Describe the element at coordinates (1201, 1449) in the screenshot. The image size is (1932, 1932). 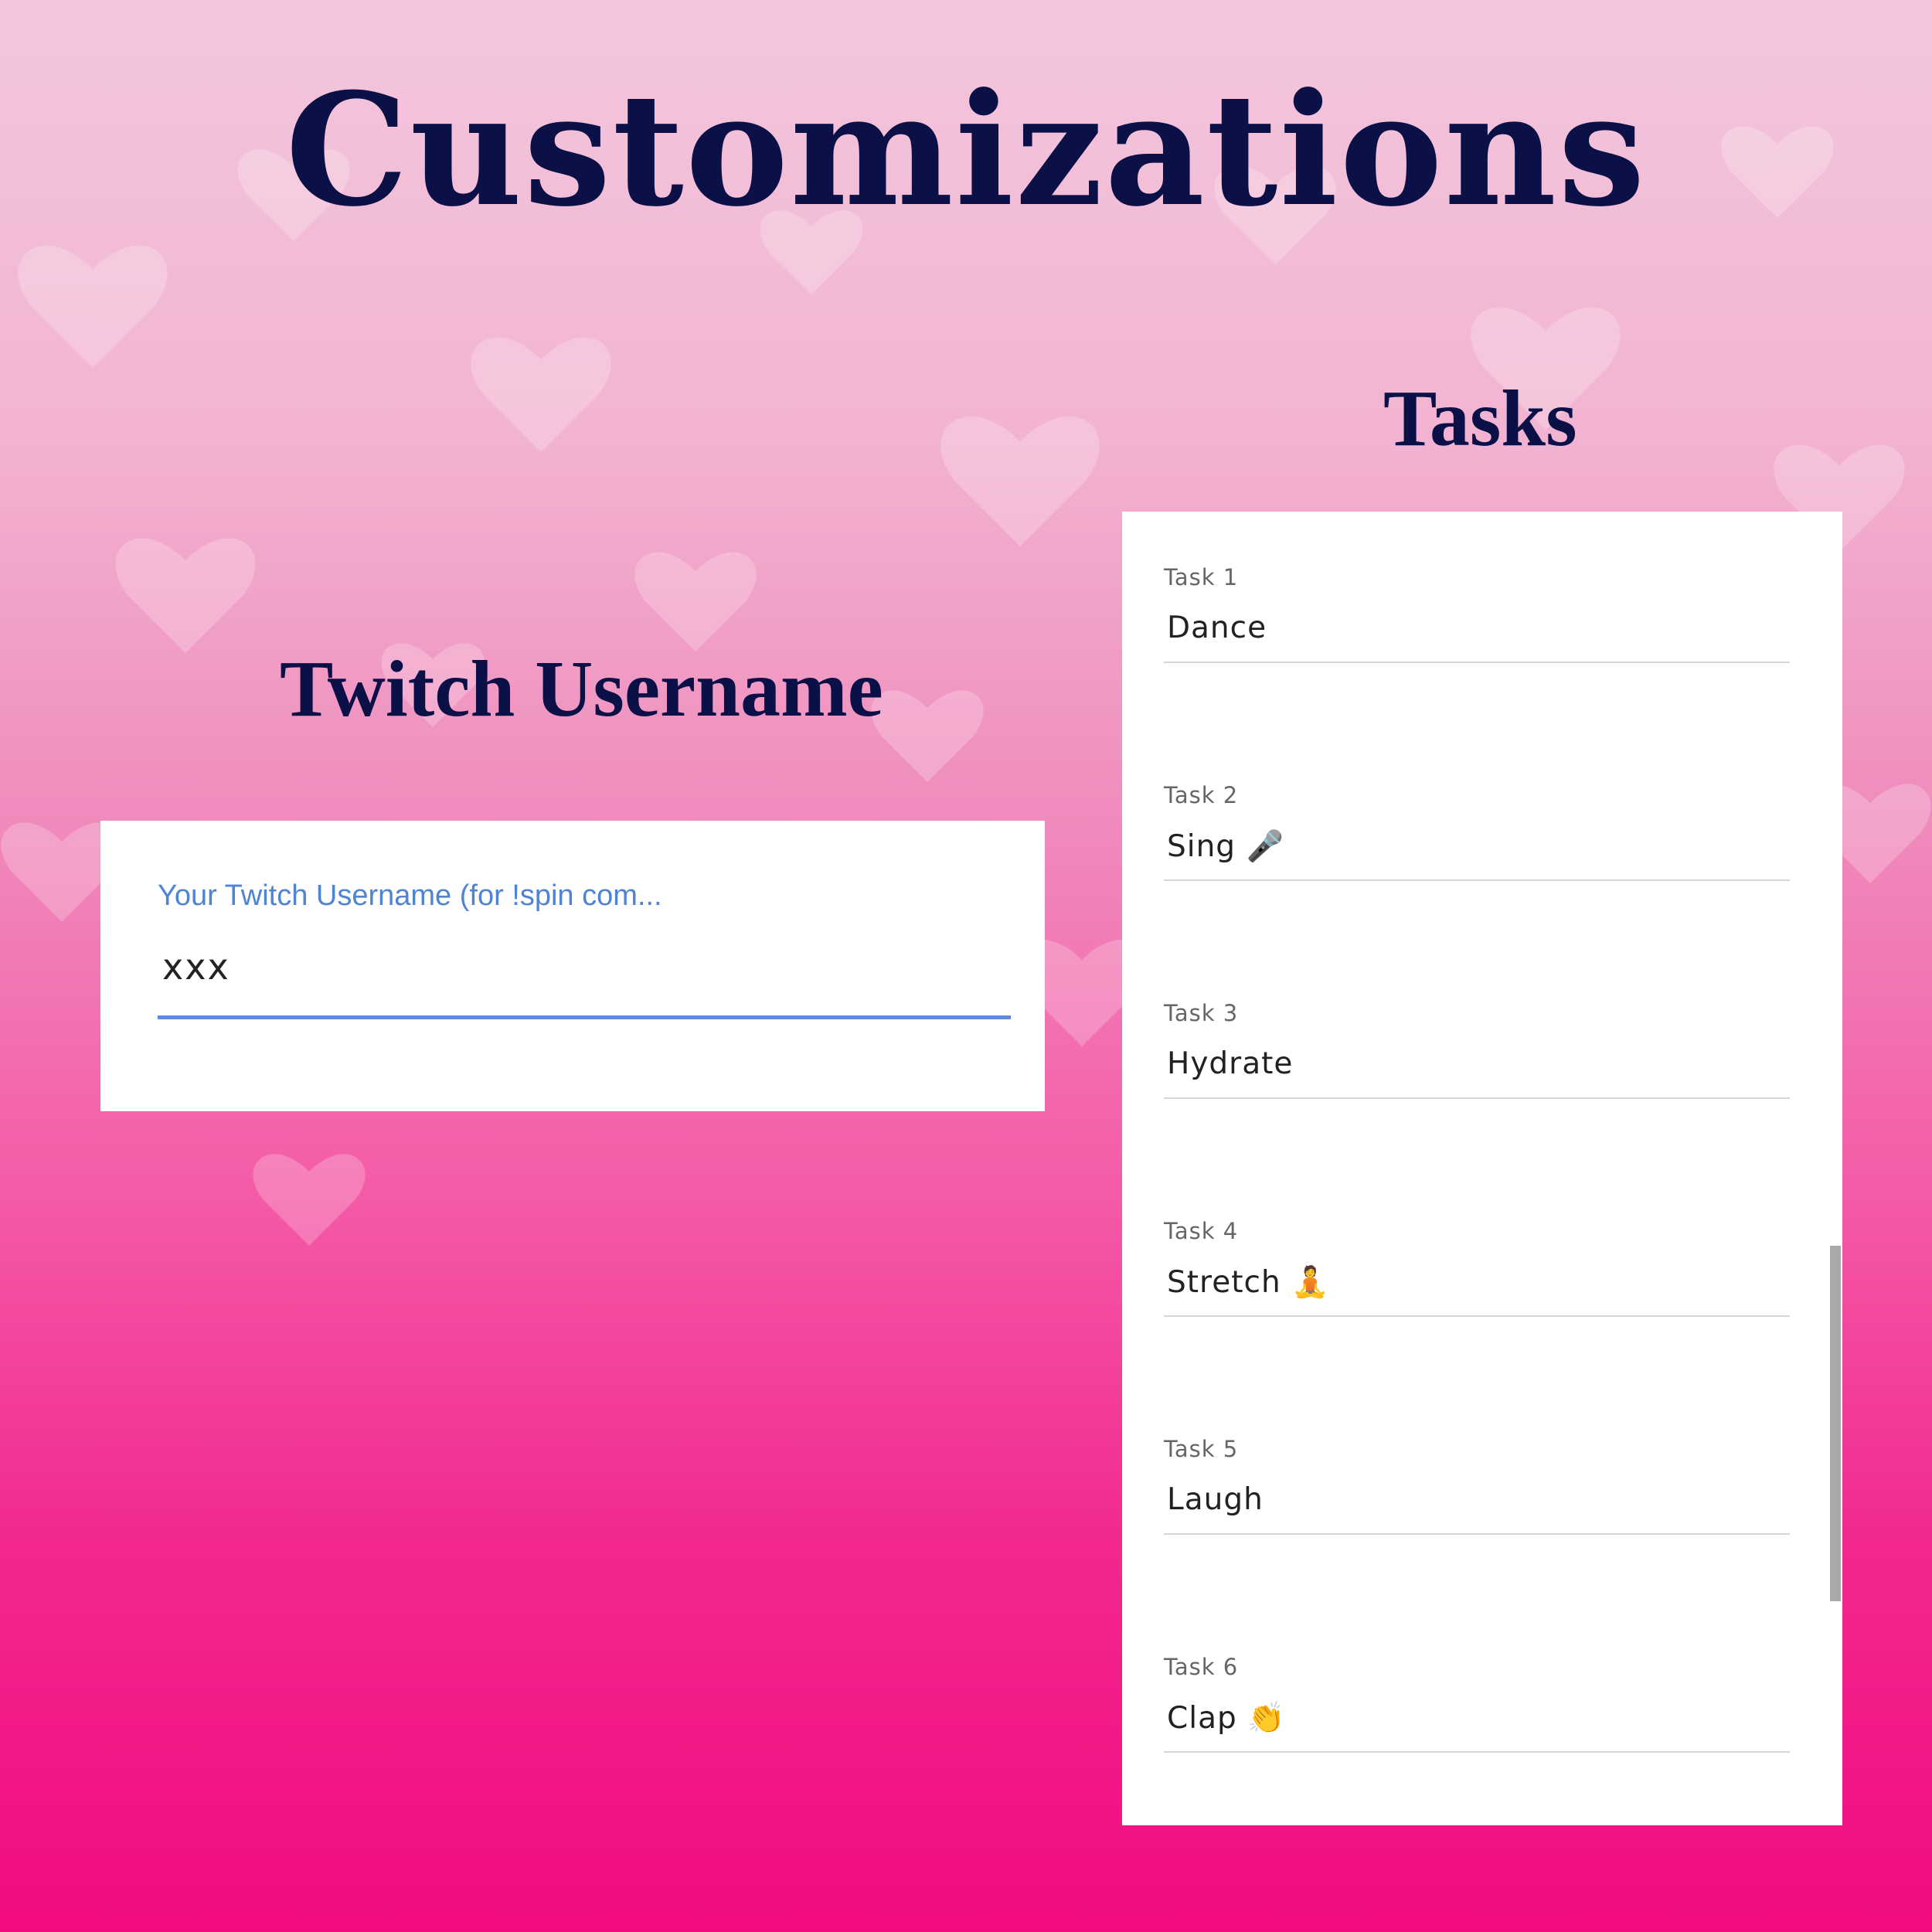
I see `task-label: Task 5` at that location.